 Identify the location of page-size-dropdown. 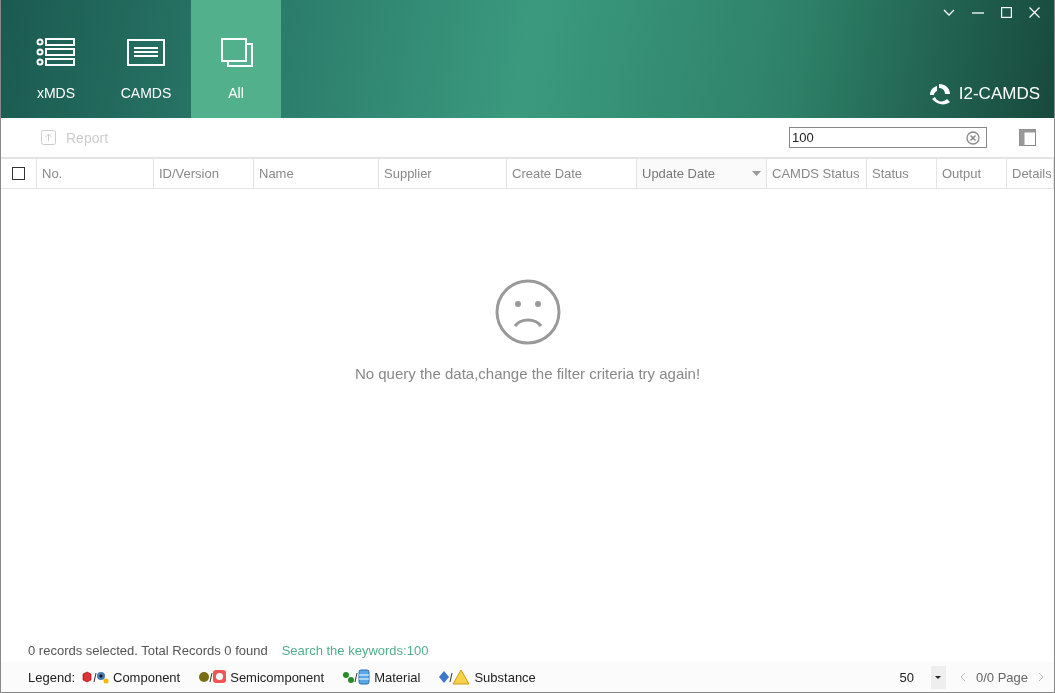
(938, 677).